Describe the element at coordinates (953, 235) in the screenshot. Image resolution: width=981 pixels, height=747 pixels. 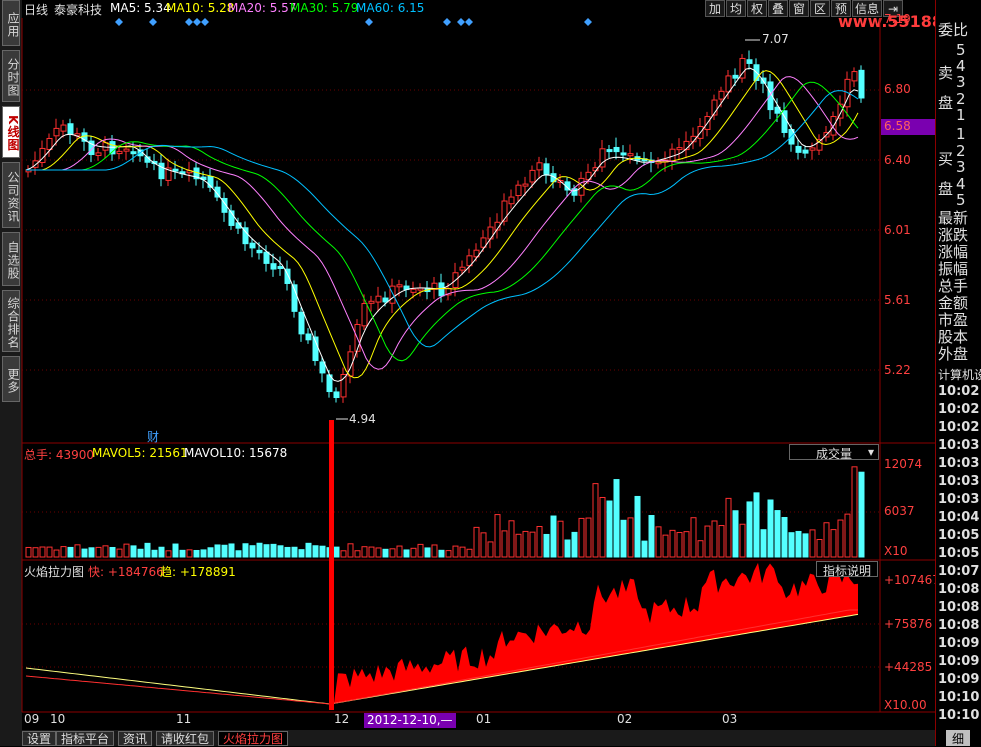
I see `stat-label: 涨跌` at that location.